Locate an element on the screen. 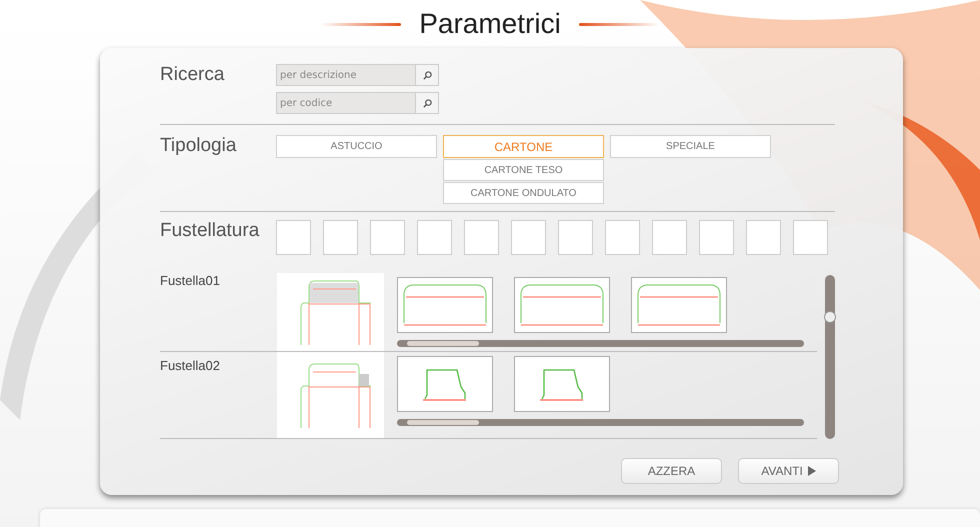 This screenshot has height=527, width=980. section-label: Fustellatura is located at coordinates (210, 231).